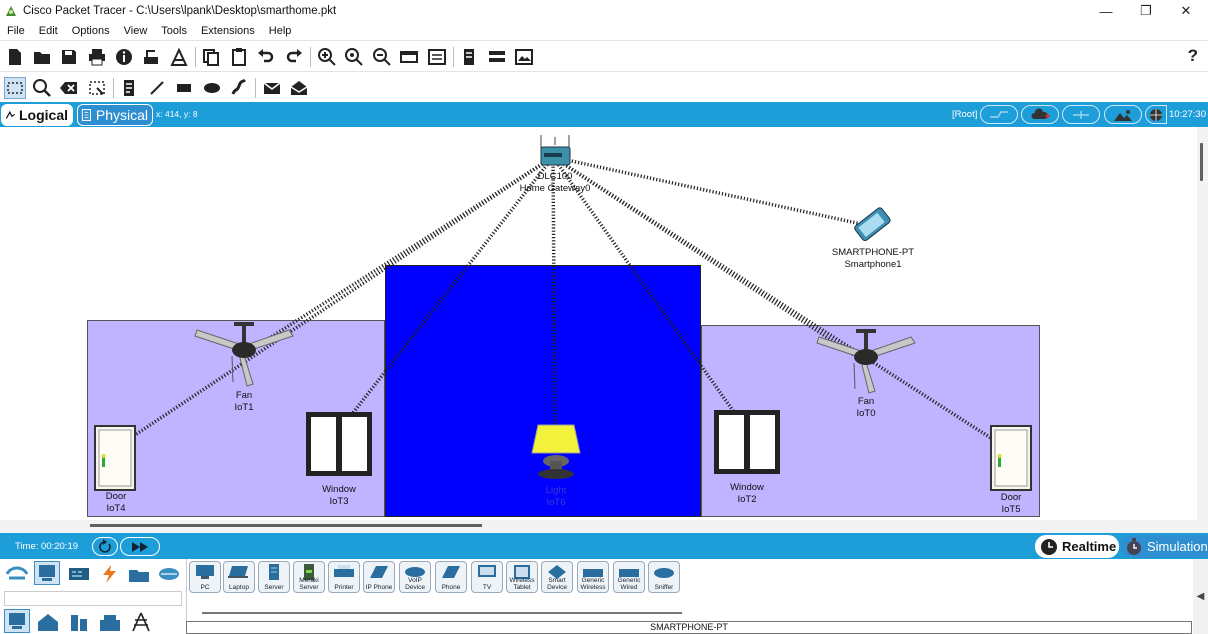 The image size is (1208, 634). What do you see at coordinates (140, 546) in the screenshot?
I see `fast-forward-button` at bounding box center [140, 546].